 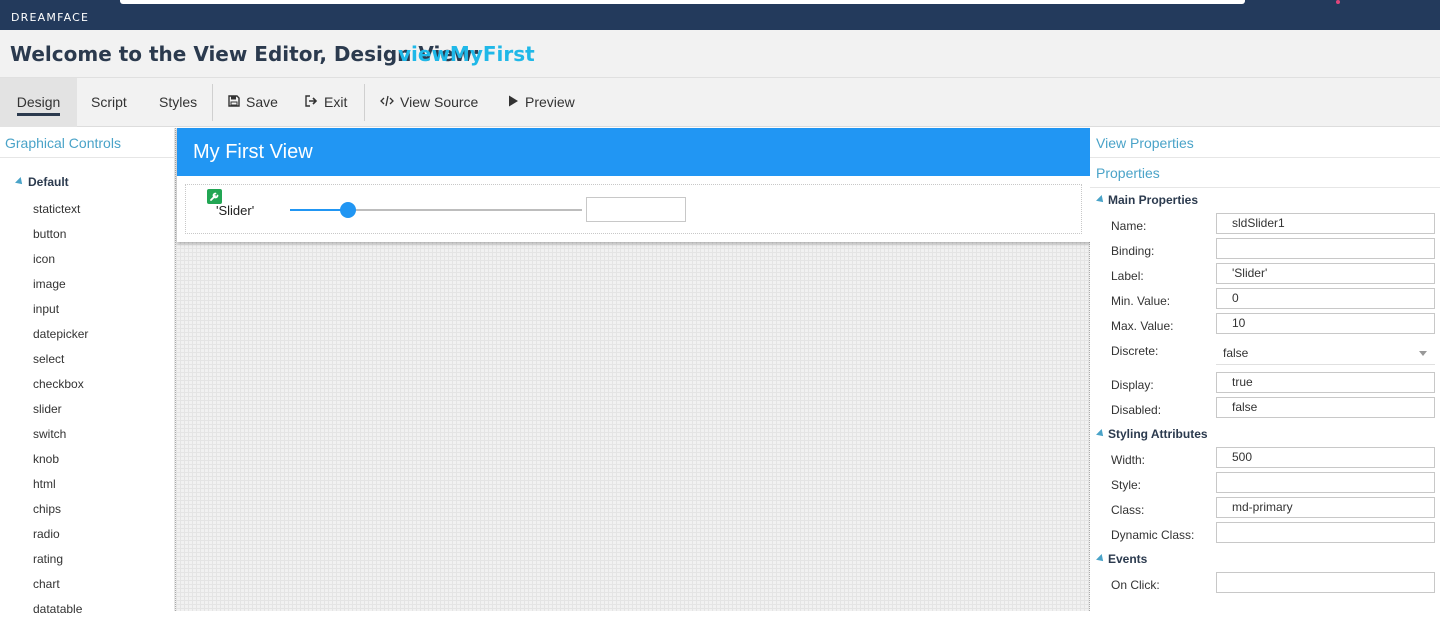 I want to click on control-item-slider: slider, so click(x=60, y=413).